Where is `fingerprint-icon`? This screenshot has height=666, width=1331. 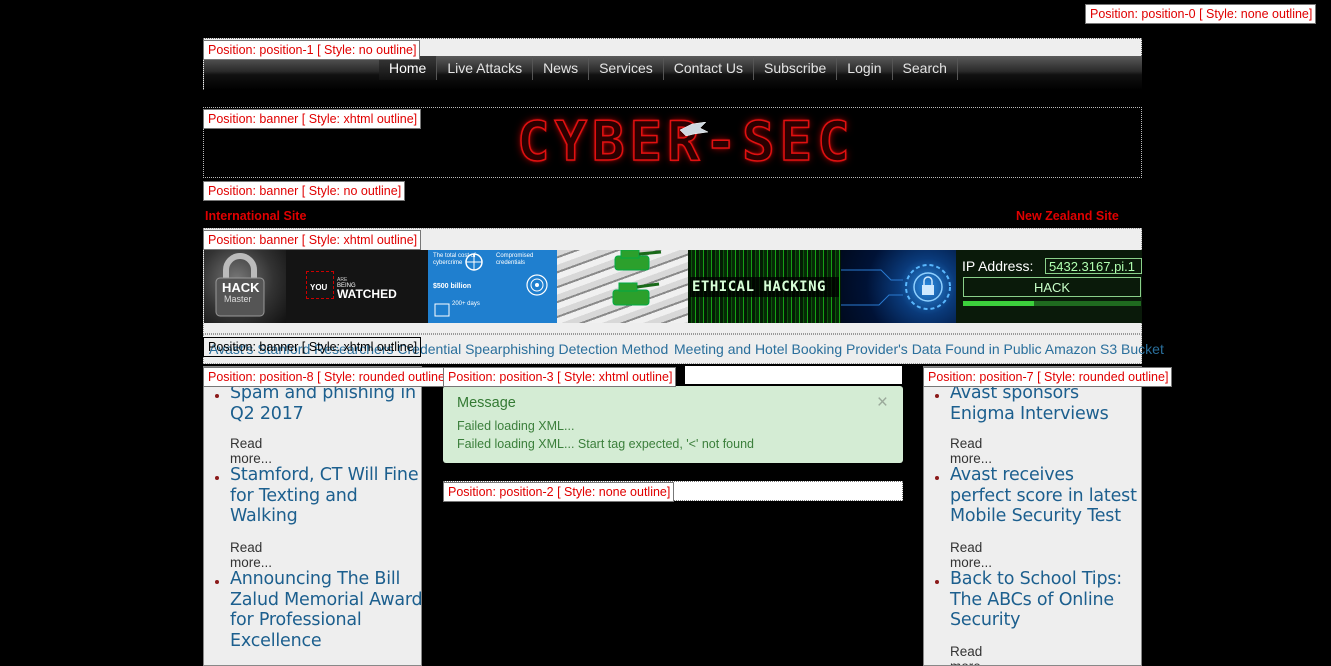
fingerprint-icon is located at coordinates (537, 285).